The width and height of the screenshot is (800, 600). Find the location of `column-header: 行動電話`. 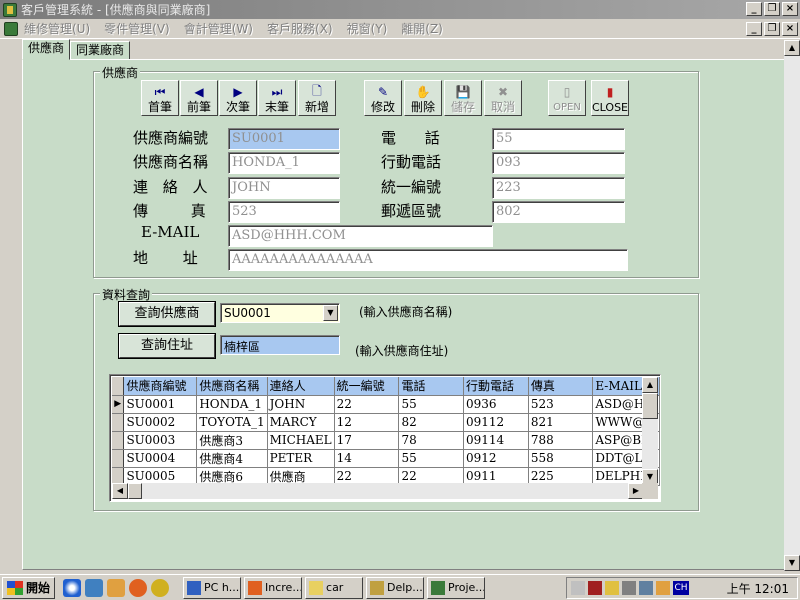

column-header: 行動電話 is located at coordinates (496, 386).